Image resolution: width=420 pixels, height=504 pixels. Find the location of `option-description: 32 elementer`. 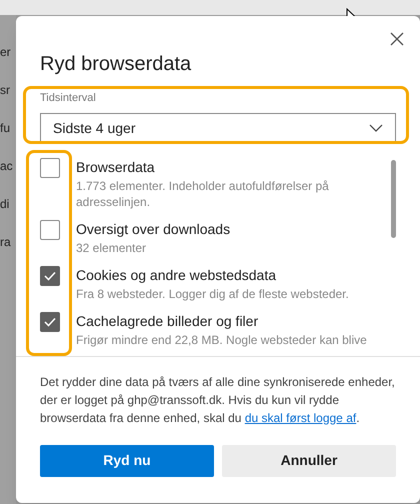

option-description: 32 elementer is located at coordinates (112, 248).